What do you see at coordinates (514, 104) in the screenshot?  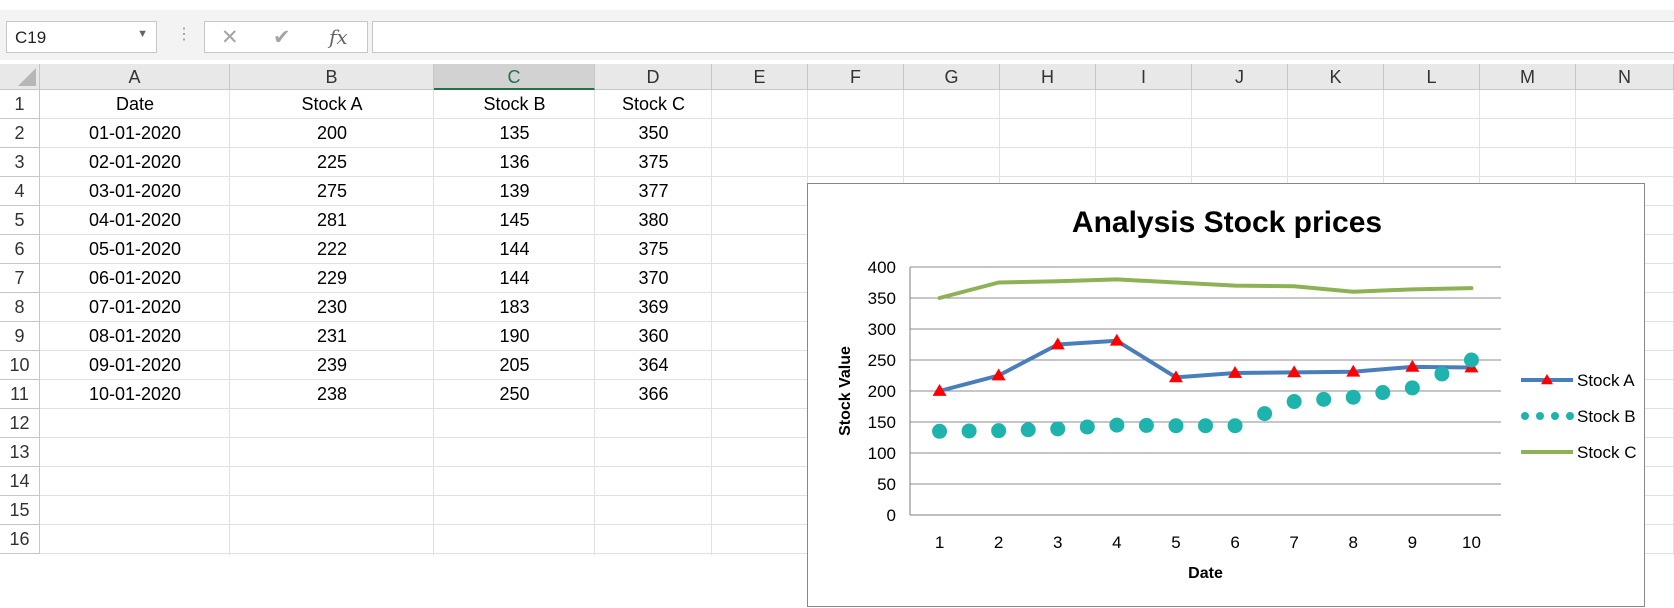 I see `header-cell: Stock B` at bounding box center [514, 104].